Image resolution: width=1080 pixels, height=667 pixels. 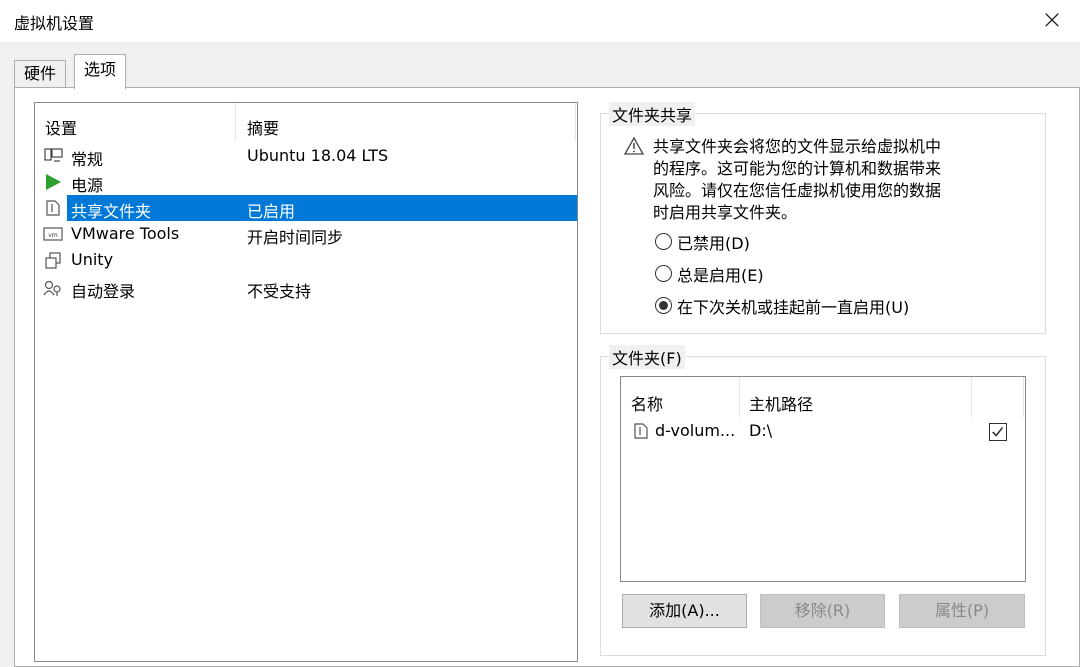 What do you see at coordinates (53, 260) in the screenshot?
I see `unity-icon` at bounding box center [53, 260].